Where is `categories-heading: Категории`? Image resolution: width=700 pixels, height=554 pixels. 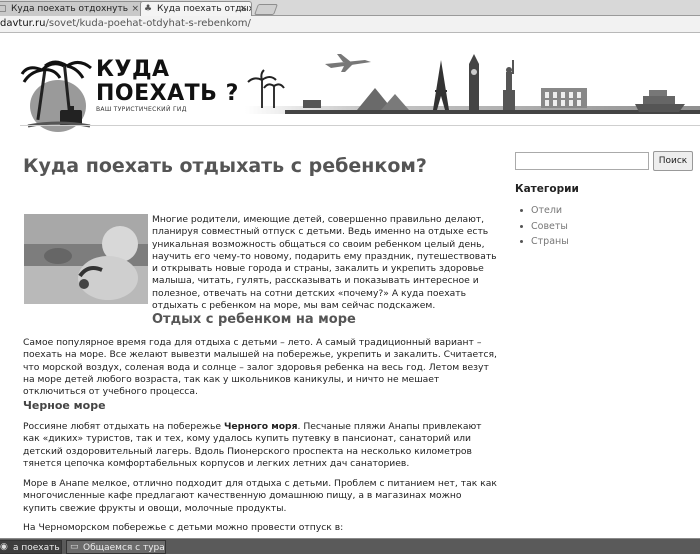 categories-heading: Категории is located at coordinates (547, 189).